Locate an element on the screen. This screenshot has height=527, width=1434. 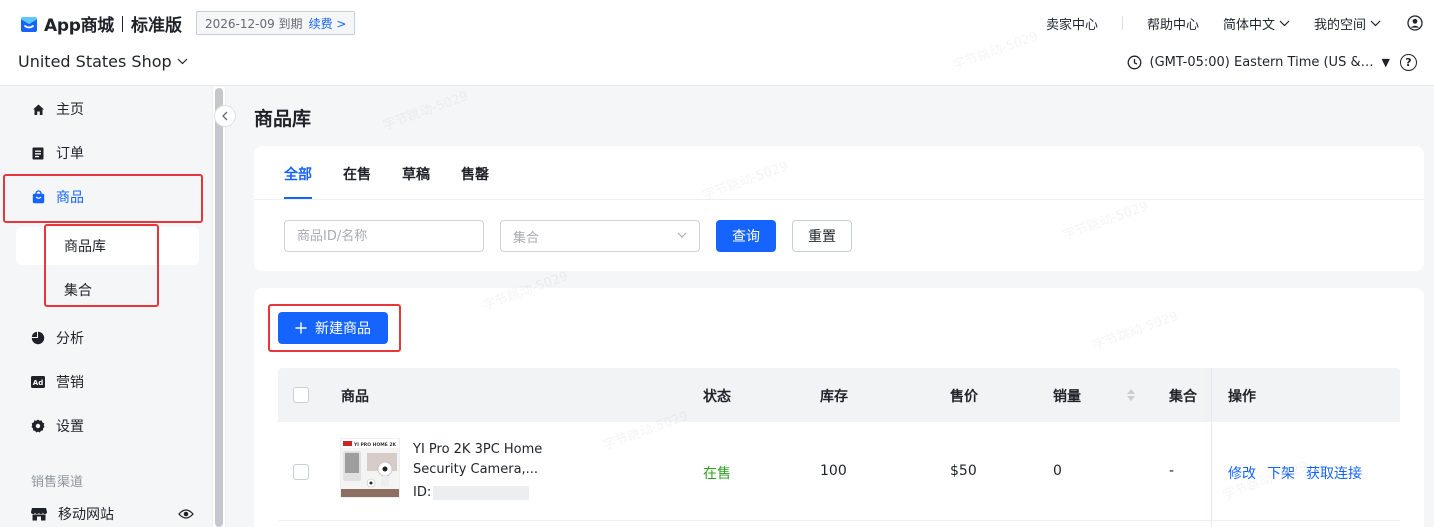
tab-all: 全部 is located at coordinates (298, 174).